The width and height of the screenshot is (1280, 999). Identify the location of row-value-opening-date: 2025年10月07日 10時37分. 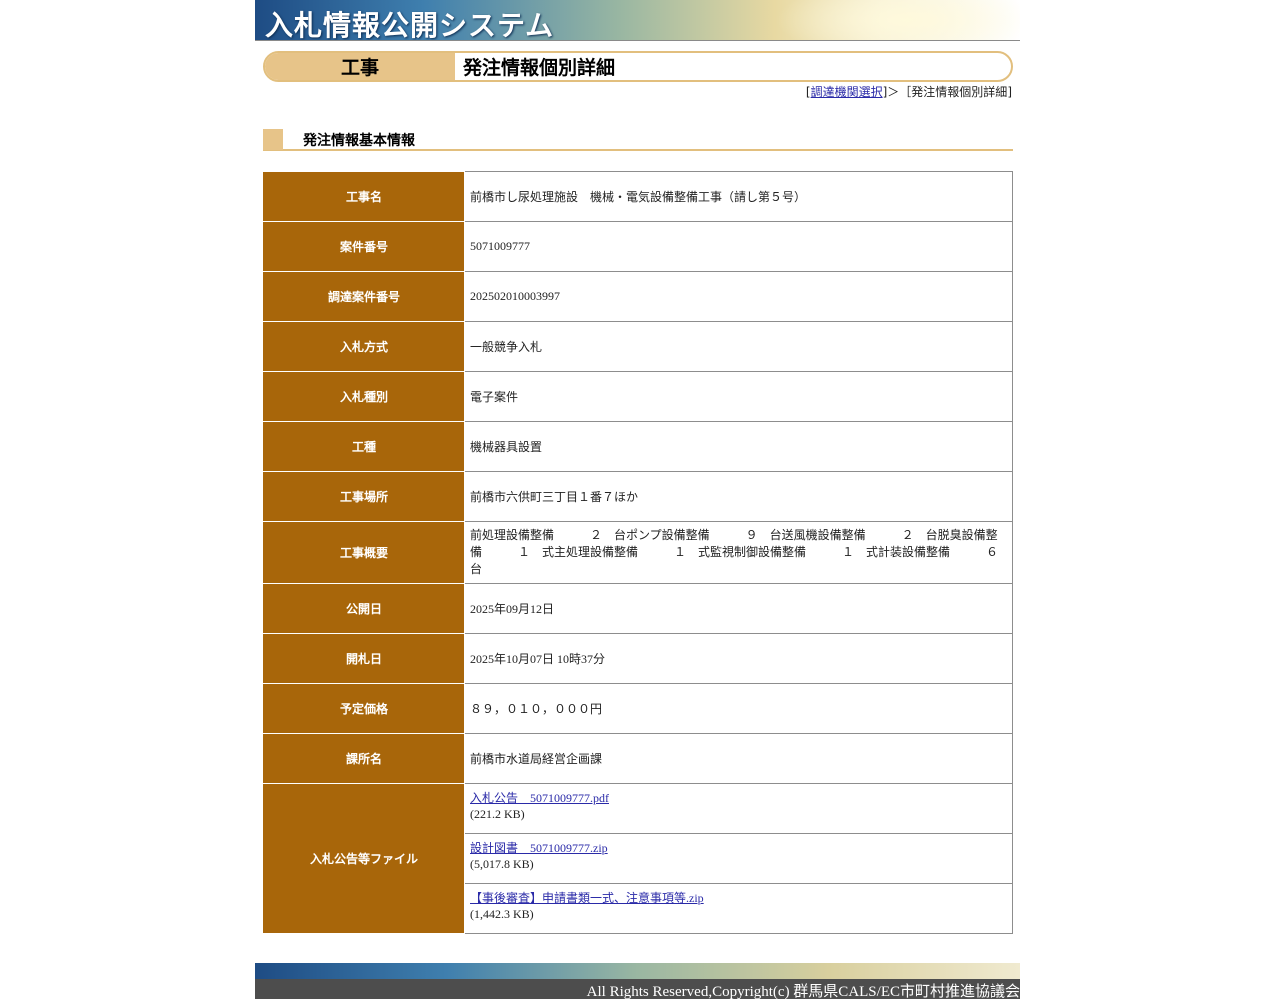
(738, 658).